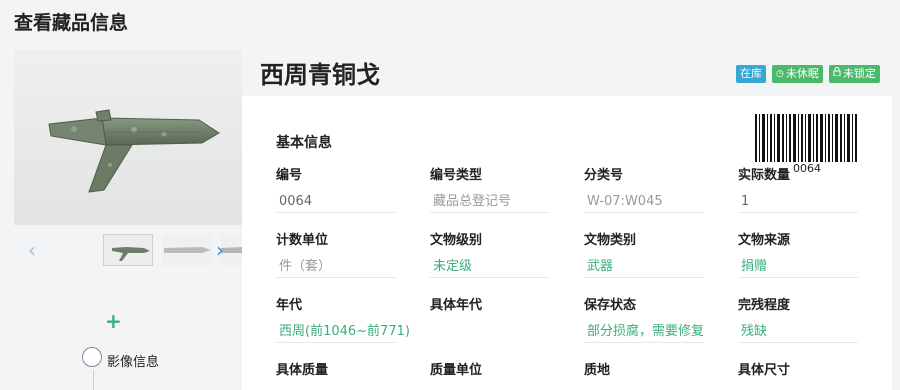 This screenshot has height=390, width=900. I want to click on field-completeness: 完残程度 残缺, so click(798, 319).